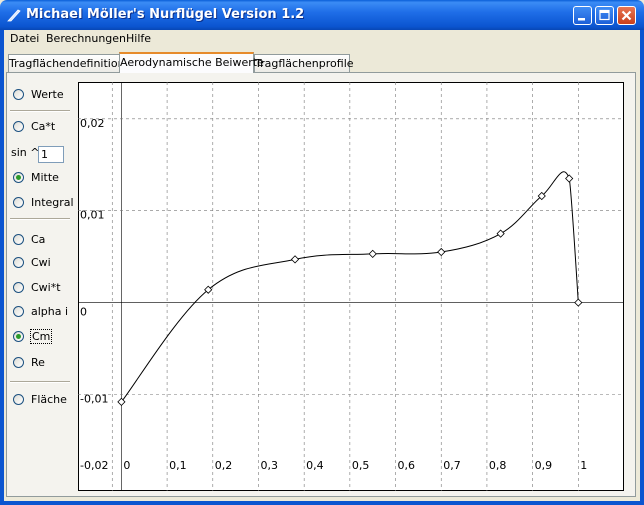  I want to click on x-tick-label: 0,6, so click(407, 465).